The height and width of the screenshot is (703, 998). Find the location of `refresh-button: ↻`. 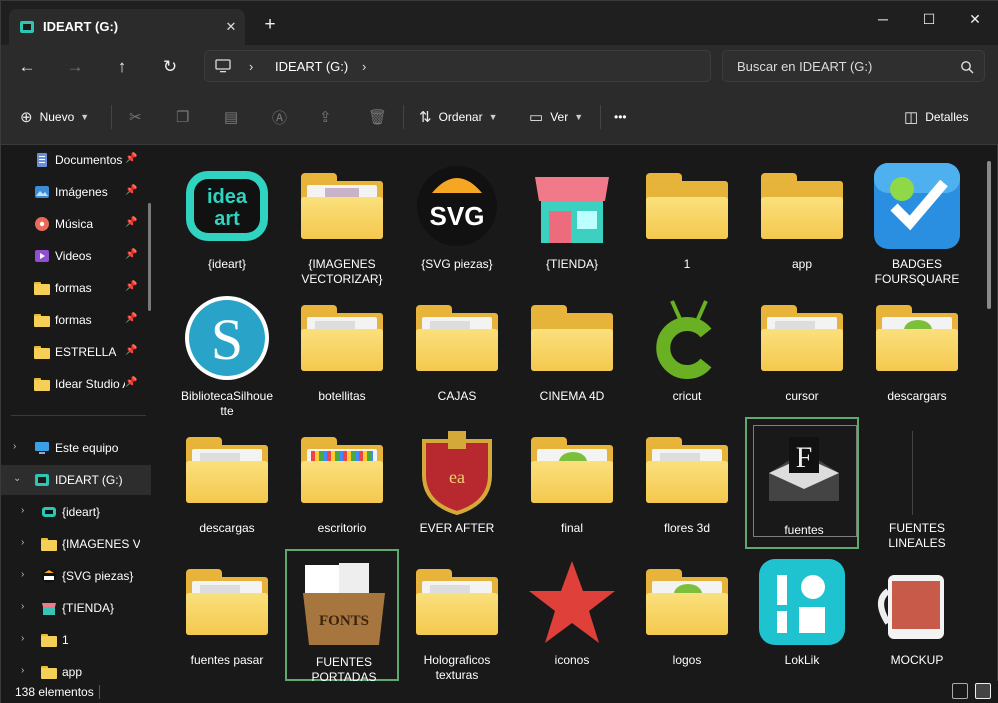

refresh-button: ↻ is located at coordinates (170, 67).